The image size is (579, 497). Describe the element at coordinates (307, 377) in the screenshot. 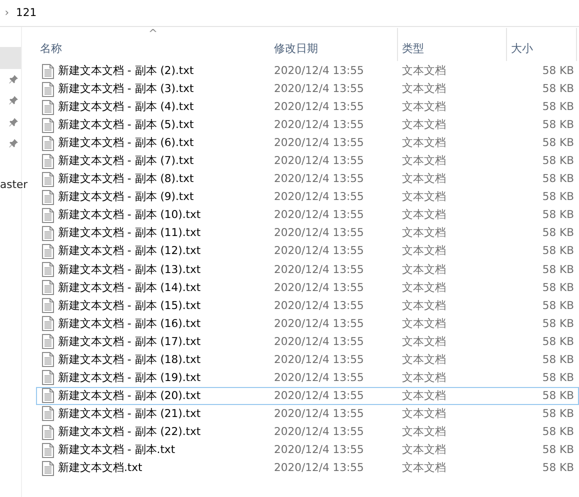

I see `file-row: 新建文本文档 - 副本 (19).txt 2020/12/4 13:55 文本文档 58 KB` at that location.